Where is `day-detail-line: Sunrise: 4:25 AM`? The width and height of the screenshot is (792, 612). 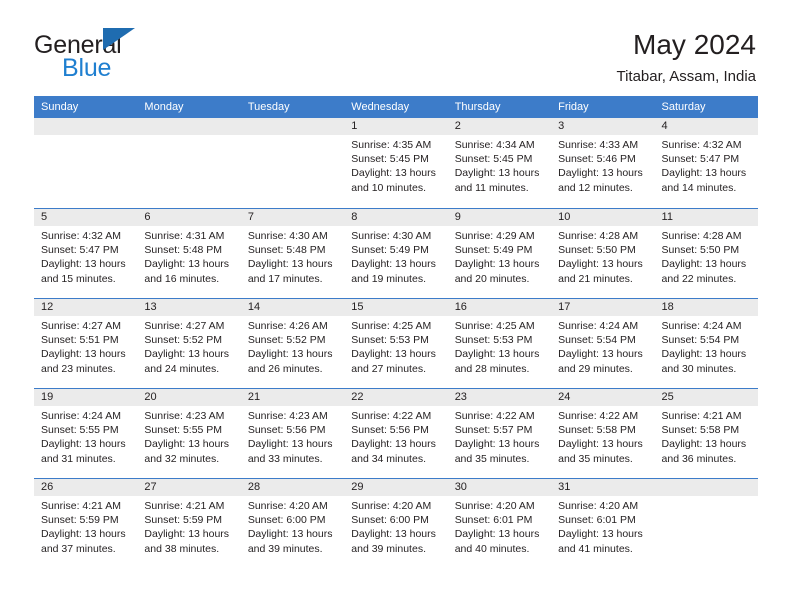
day-detail-line: Sunrise: 4:25 AM is located at coordinates (494, 326).